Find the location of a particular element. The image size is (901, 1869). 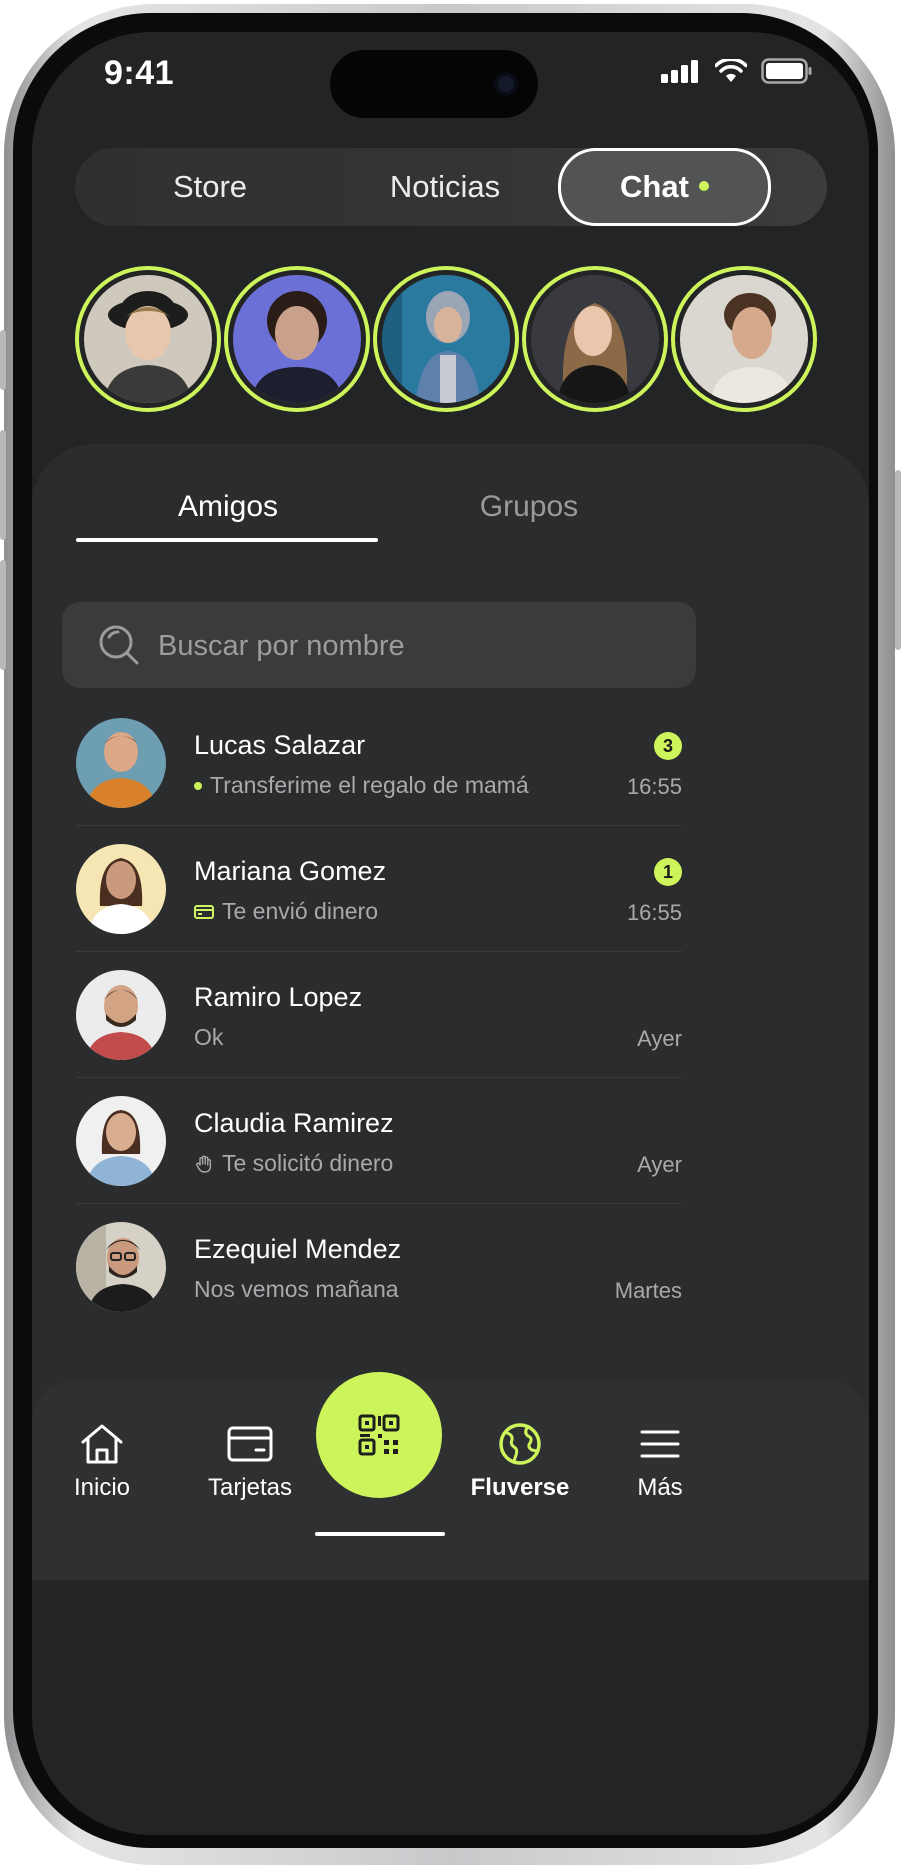

message-text: Te solicitó dinero is located at coordinates (308, 1163).